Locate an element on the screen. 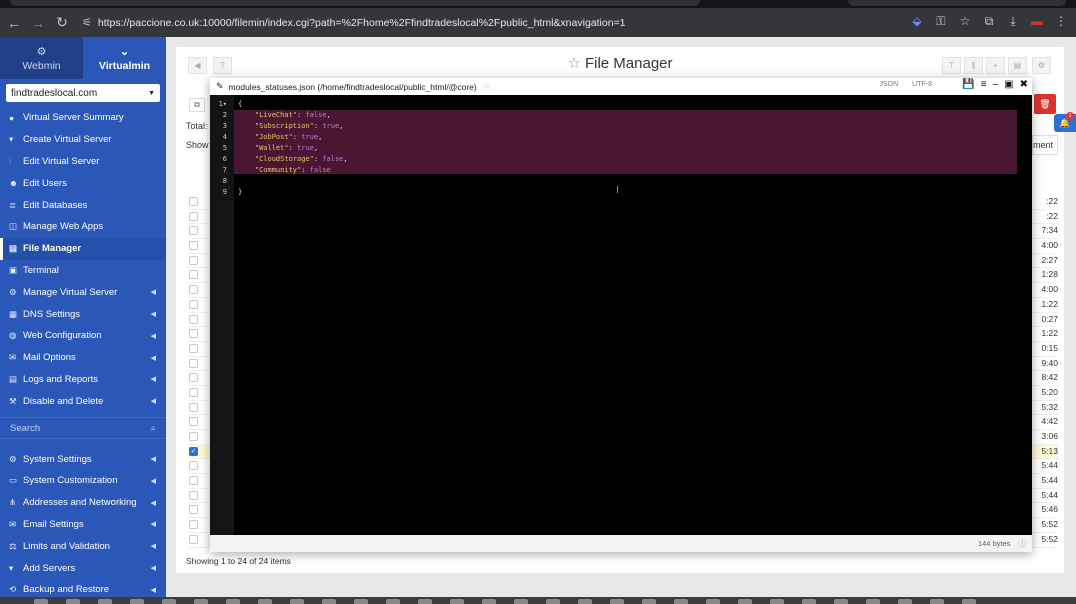 The height and width of the screenshot is (604, 1076). save-icon: 💾 is located at coordinates (968, 84).